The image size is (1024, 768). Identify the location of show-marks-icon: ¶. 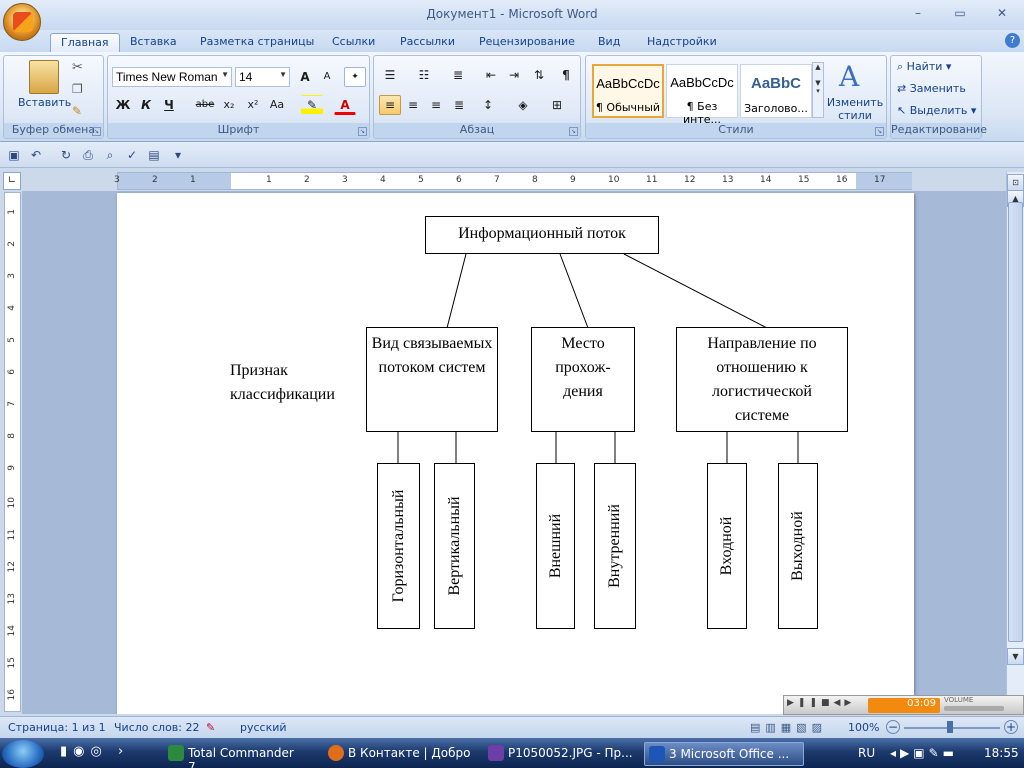
(566, 75).